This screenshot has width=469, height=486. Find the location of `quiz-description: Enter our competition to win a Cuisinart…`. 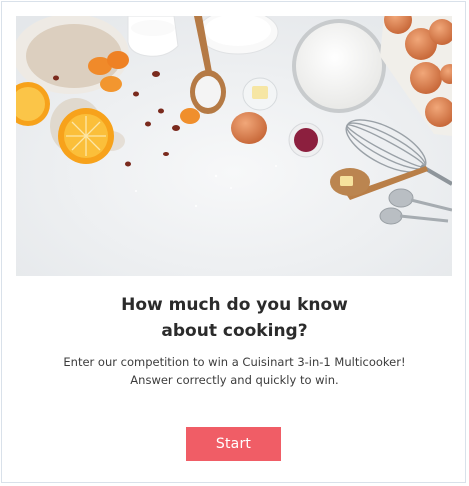

quiz-description: Enter our competition to win a Cuisinart… is located at coordinates (234, 371).